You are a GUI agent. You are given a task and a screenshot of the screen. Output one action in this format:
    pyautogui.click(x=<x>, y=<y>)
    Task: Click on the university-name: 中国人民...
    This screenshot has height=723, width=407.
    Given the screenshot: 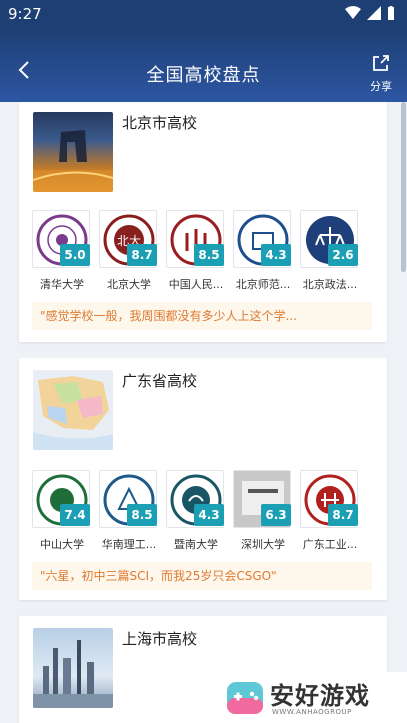 What is the action you would take?
    pyautogui.click(x=196, y=284)
    